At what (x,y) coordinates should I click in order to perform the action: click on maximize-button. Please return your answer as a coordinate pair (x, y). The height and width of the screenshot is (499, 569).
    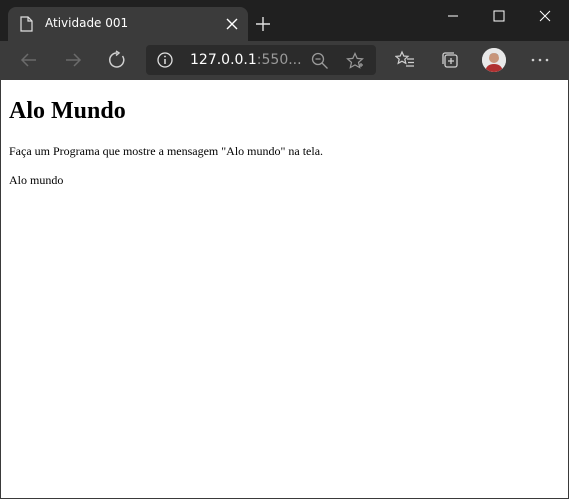
    Looking at the image, I should click on (499, 16).